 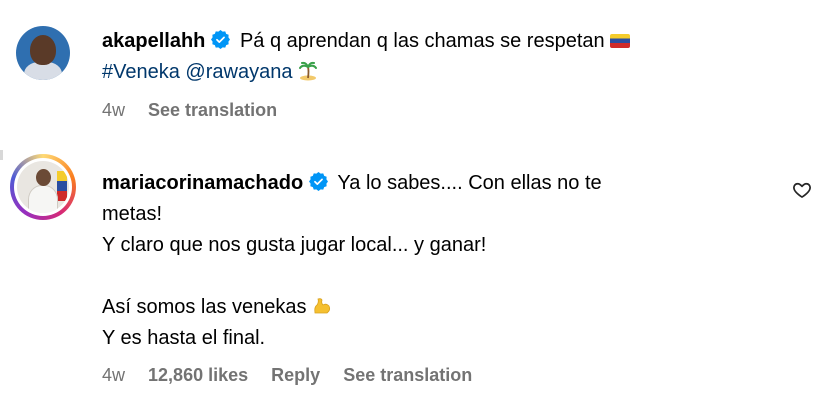 What do you see at coordinates (802, 190) in the screenshot?
I see `like-heart-icon` at bounding box center [802, 190].